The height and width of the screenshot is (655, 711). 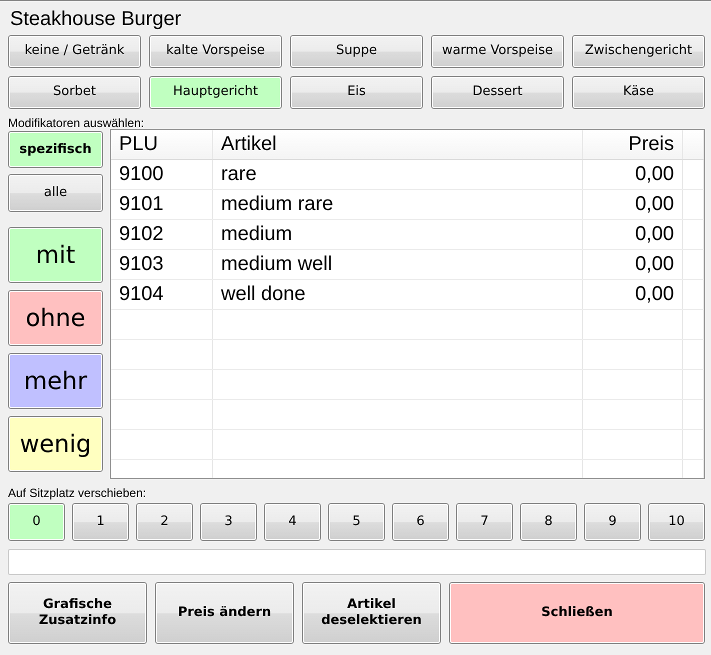 What do you see at coordinates (420, 522) in the screenshot?
I see `seat-button: 6` at bounding box center [420, 522].